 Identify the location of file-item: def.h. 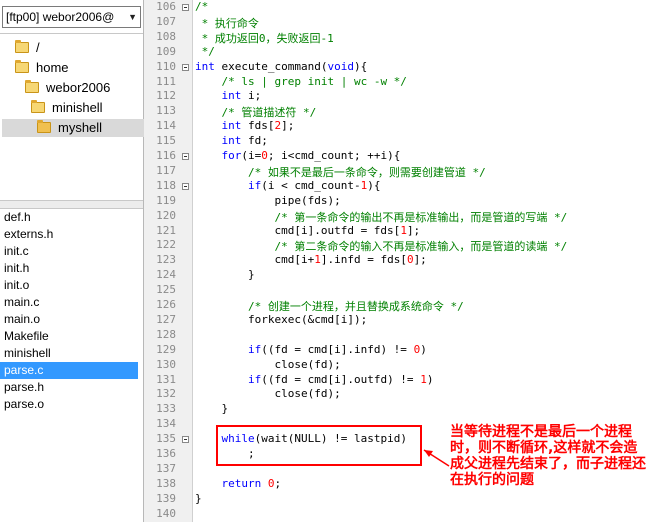
(71, 217).